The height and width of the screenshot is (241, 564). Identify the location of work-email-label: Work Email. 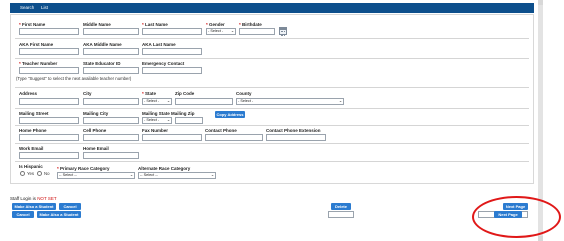
(31, 148).